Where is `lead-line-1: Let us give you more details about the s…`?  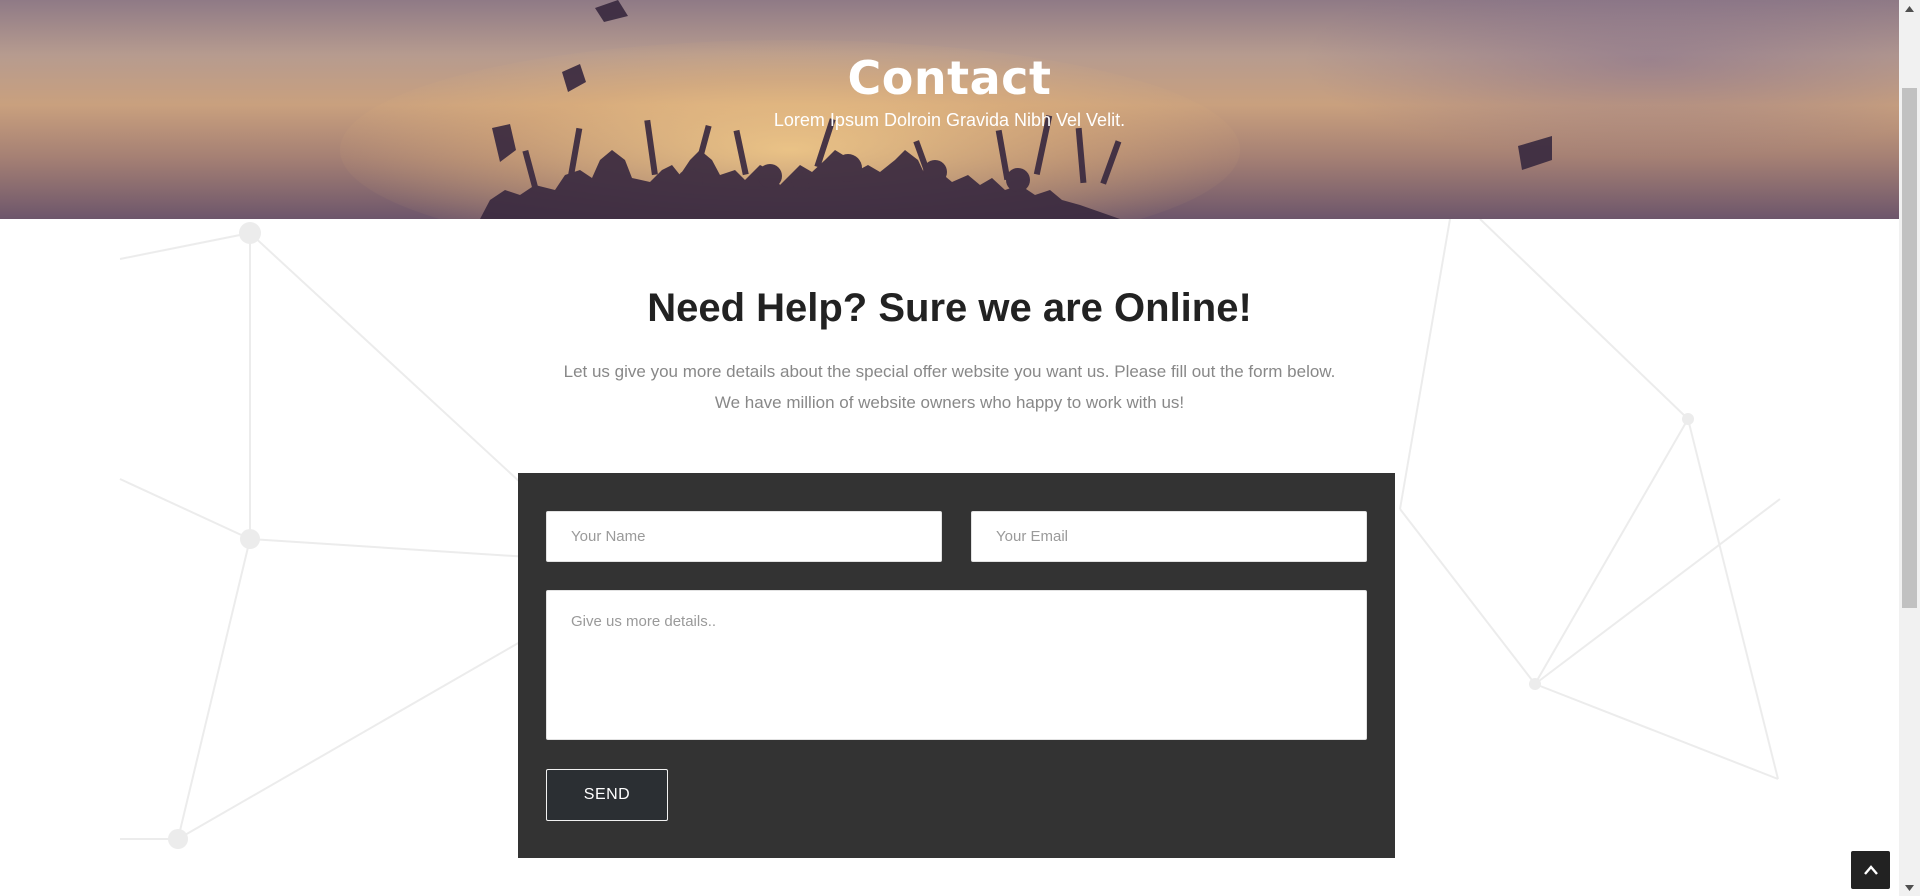 lead-line-1: Let us give you more details about the s… is located at coordinates (949, 371).